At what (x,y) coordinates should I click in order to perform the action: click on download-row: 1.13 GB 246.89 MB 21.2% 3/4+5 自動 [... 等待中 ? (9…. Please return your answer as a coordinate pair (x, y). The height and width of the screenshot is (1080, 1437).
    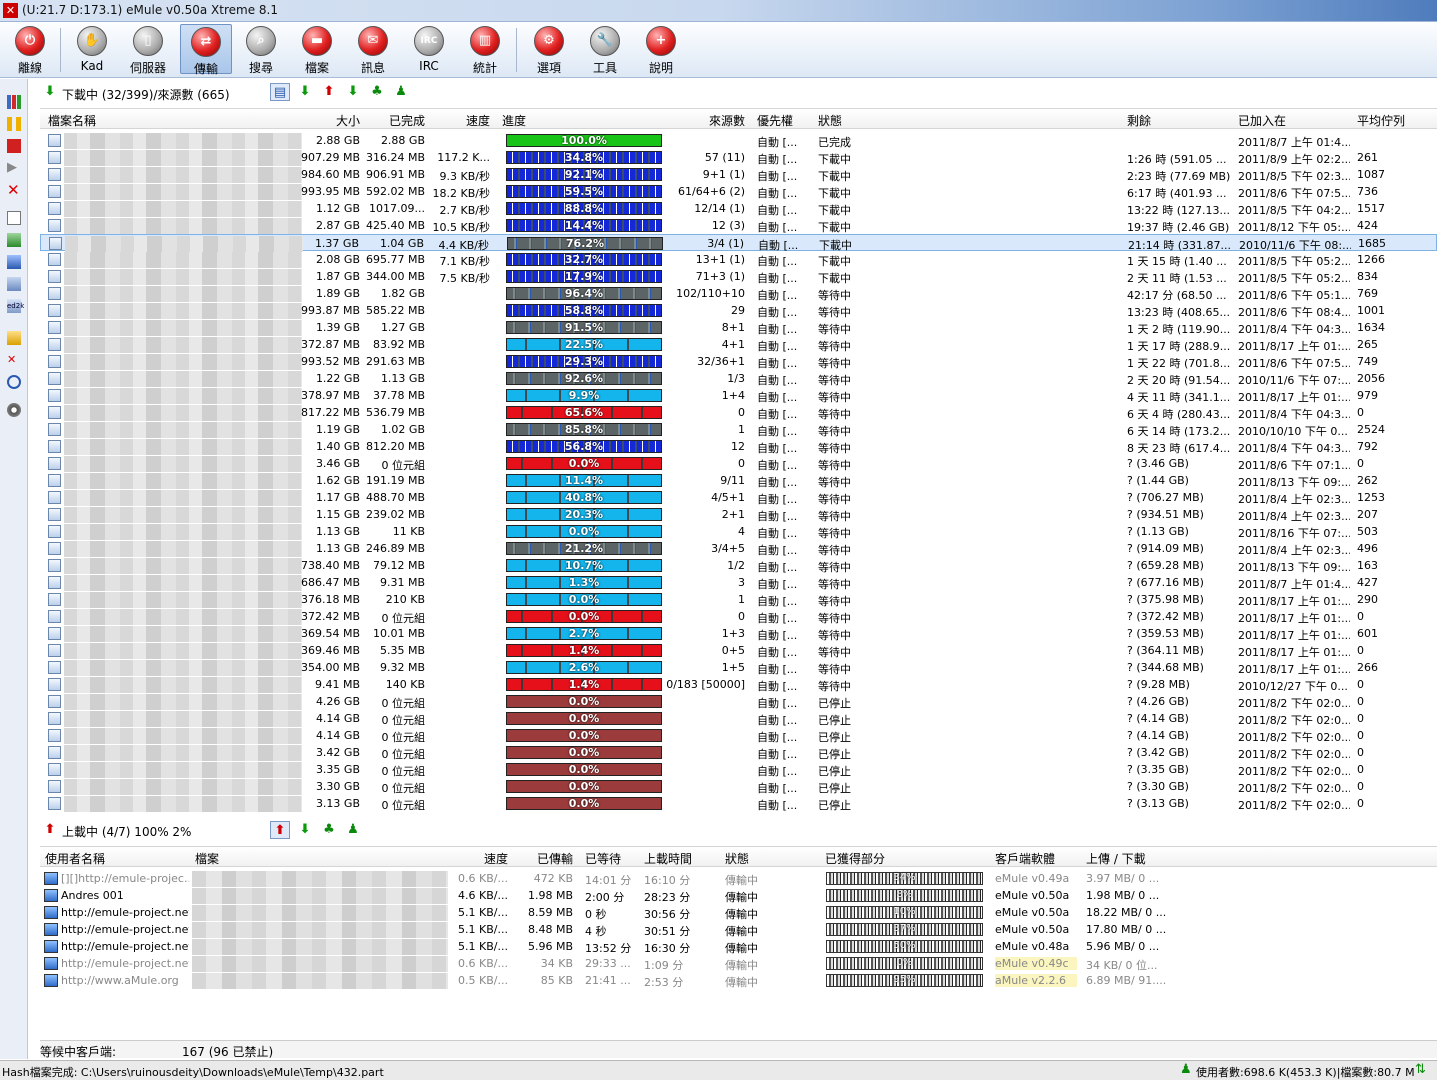
    Looking at the image, I should click on (738, 548).